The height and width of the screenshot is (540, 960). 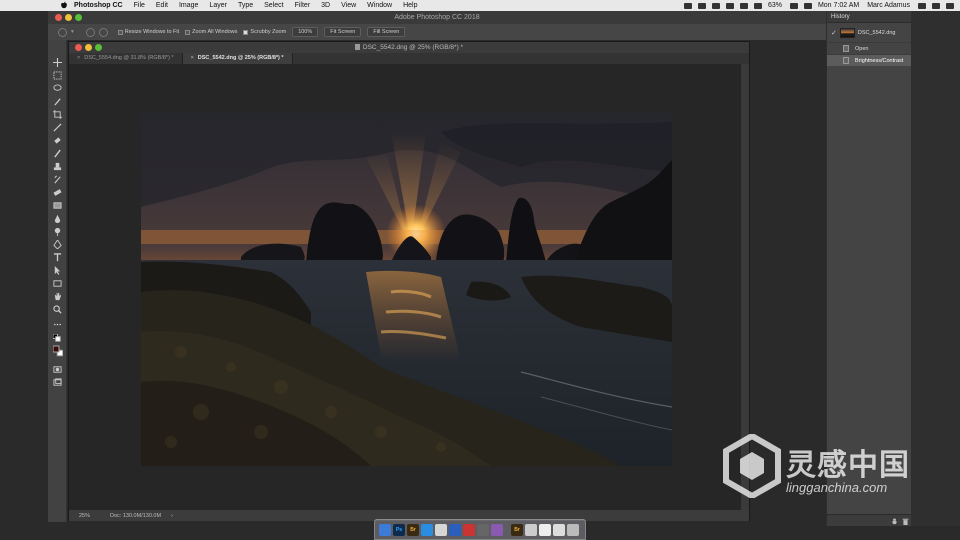 What do you see at coordinates (348, 5) in the screenshot?
I see `menu-view: View` at bounding box center [348, 5].